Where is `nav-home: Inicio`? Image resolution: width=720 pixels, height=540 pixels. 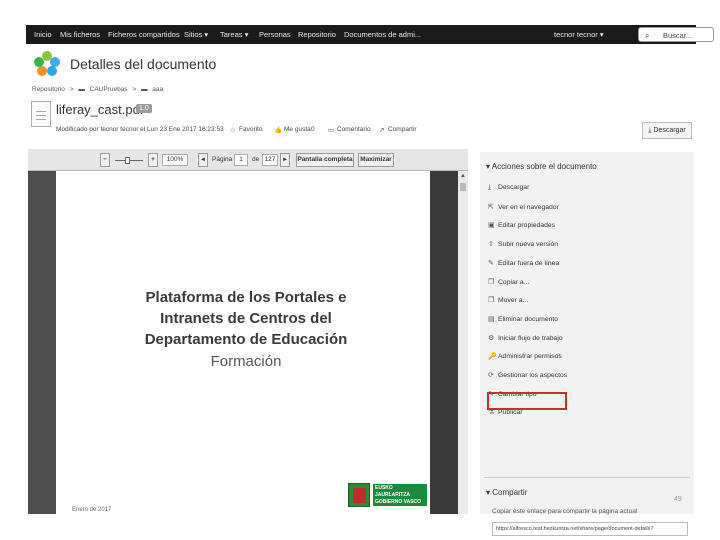 nav-home: Inicio is located at coordinates (43, 34).